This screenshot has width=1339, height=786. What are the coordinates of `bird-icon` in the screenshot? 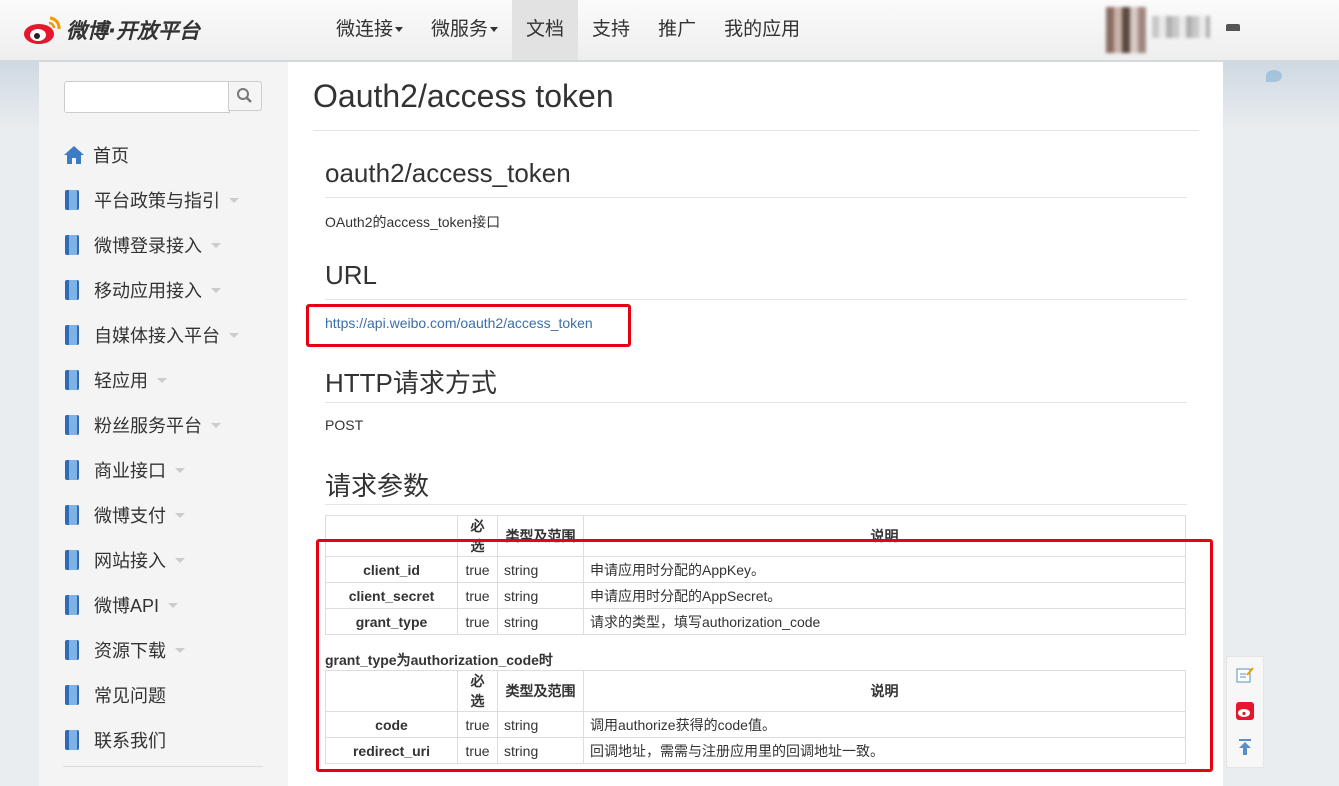 It's located at (1274, 76).